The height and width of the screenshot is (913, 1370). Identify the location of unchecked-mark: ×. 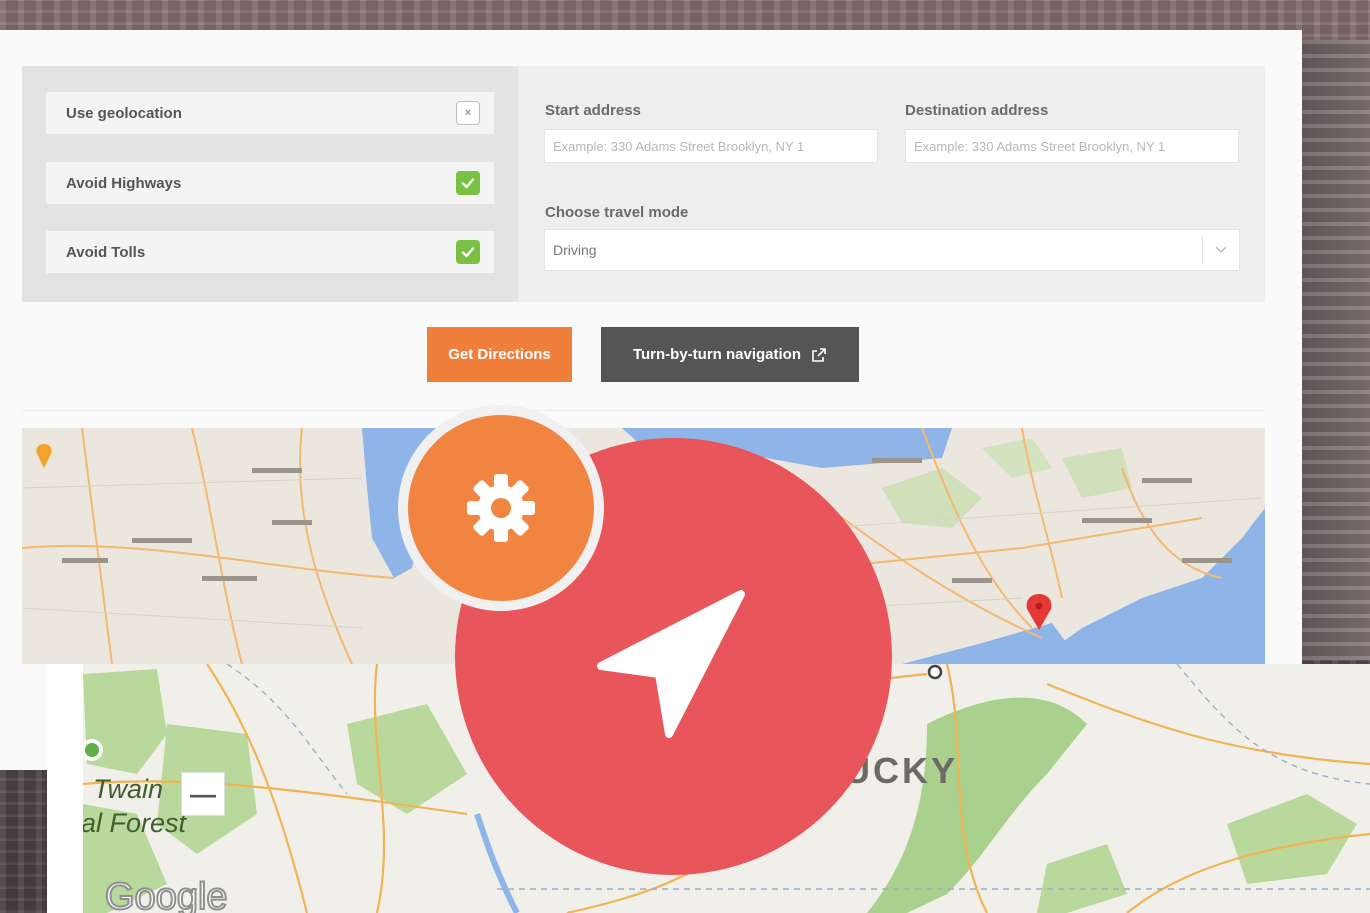
(468, 113).